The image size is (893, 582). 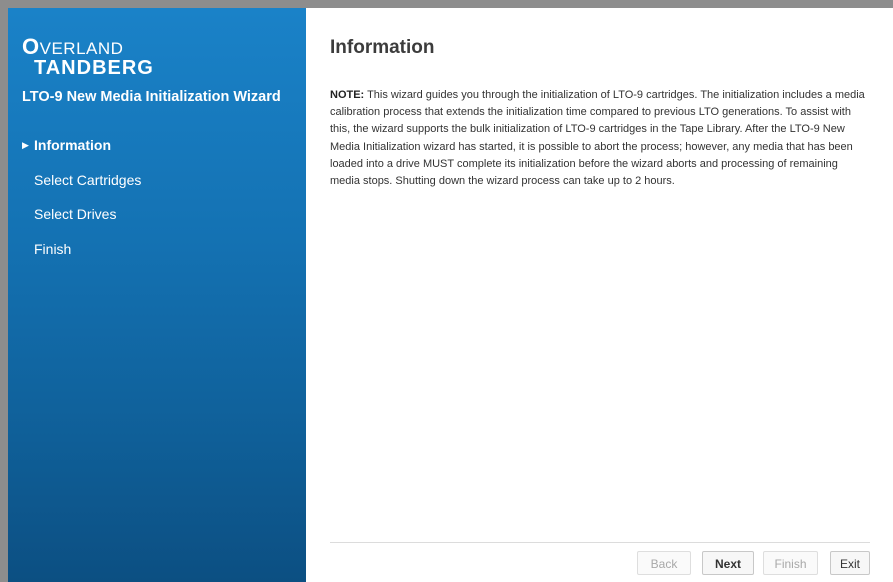 I want to click on step-finish: Finish, so click(x=157, y=257).